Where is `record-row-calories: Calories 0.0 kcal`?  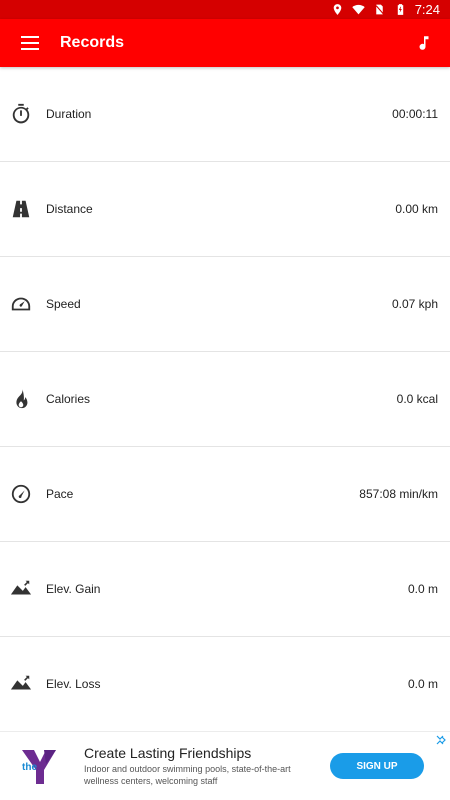 record-row-calories: Calories 0.0 kcal is located at coordinates (225, 399).